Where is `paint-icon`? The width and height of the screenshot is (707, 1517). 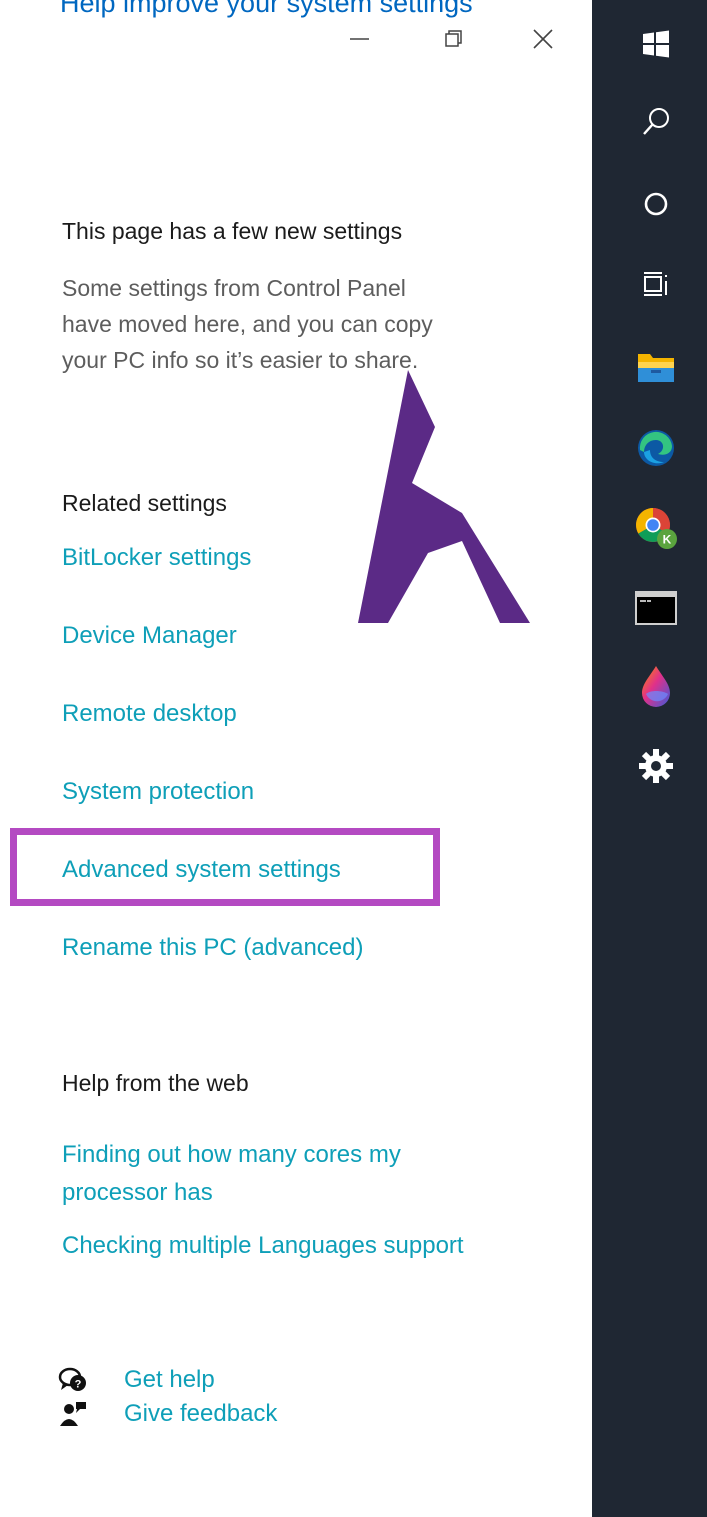 paint-icon is located at coordinates (656, 686).